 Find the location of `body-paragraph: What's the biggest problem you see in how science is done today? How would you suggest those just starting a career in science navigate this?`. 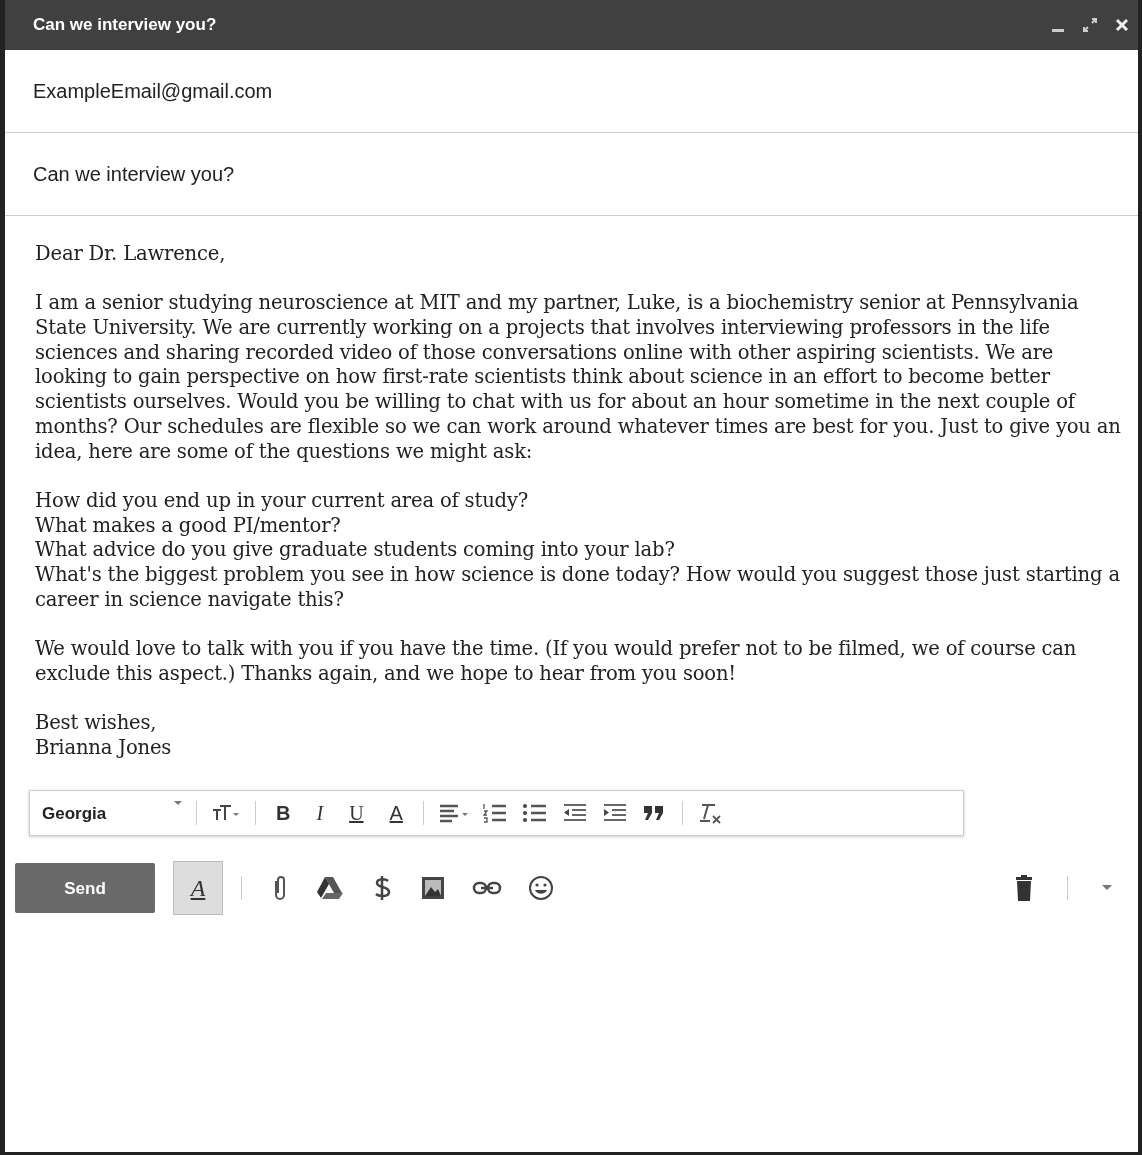

body-paragraph: What's the biggest problem you see in how science is done today? How would you suggest those just starting a career in science navigate this? is located at coordinates (578, 587).